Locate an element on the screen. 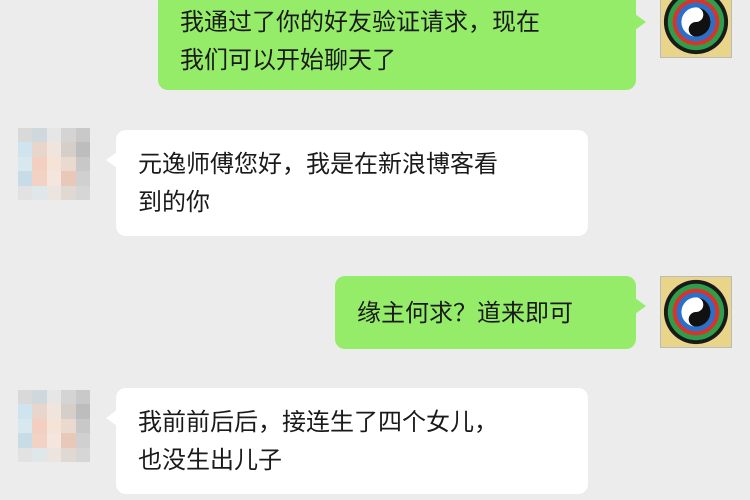 The height and width of the screenshot is (500, 750). message-bubble-outgoing: 缘主何求？道来即可 is located at coordinates (490, 312).